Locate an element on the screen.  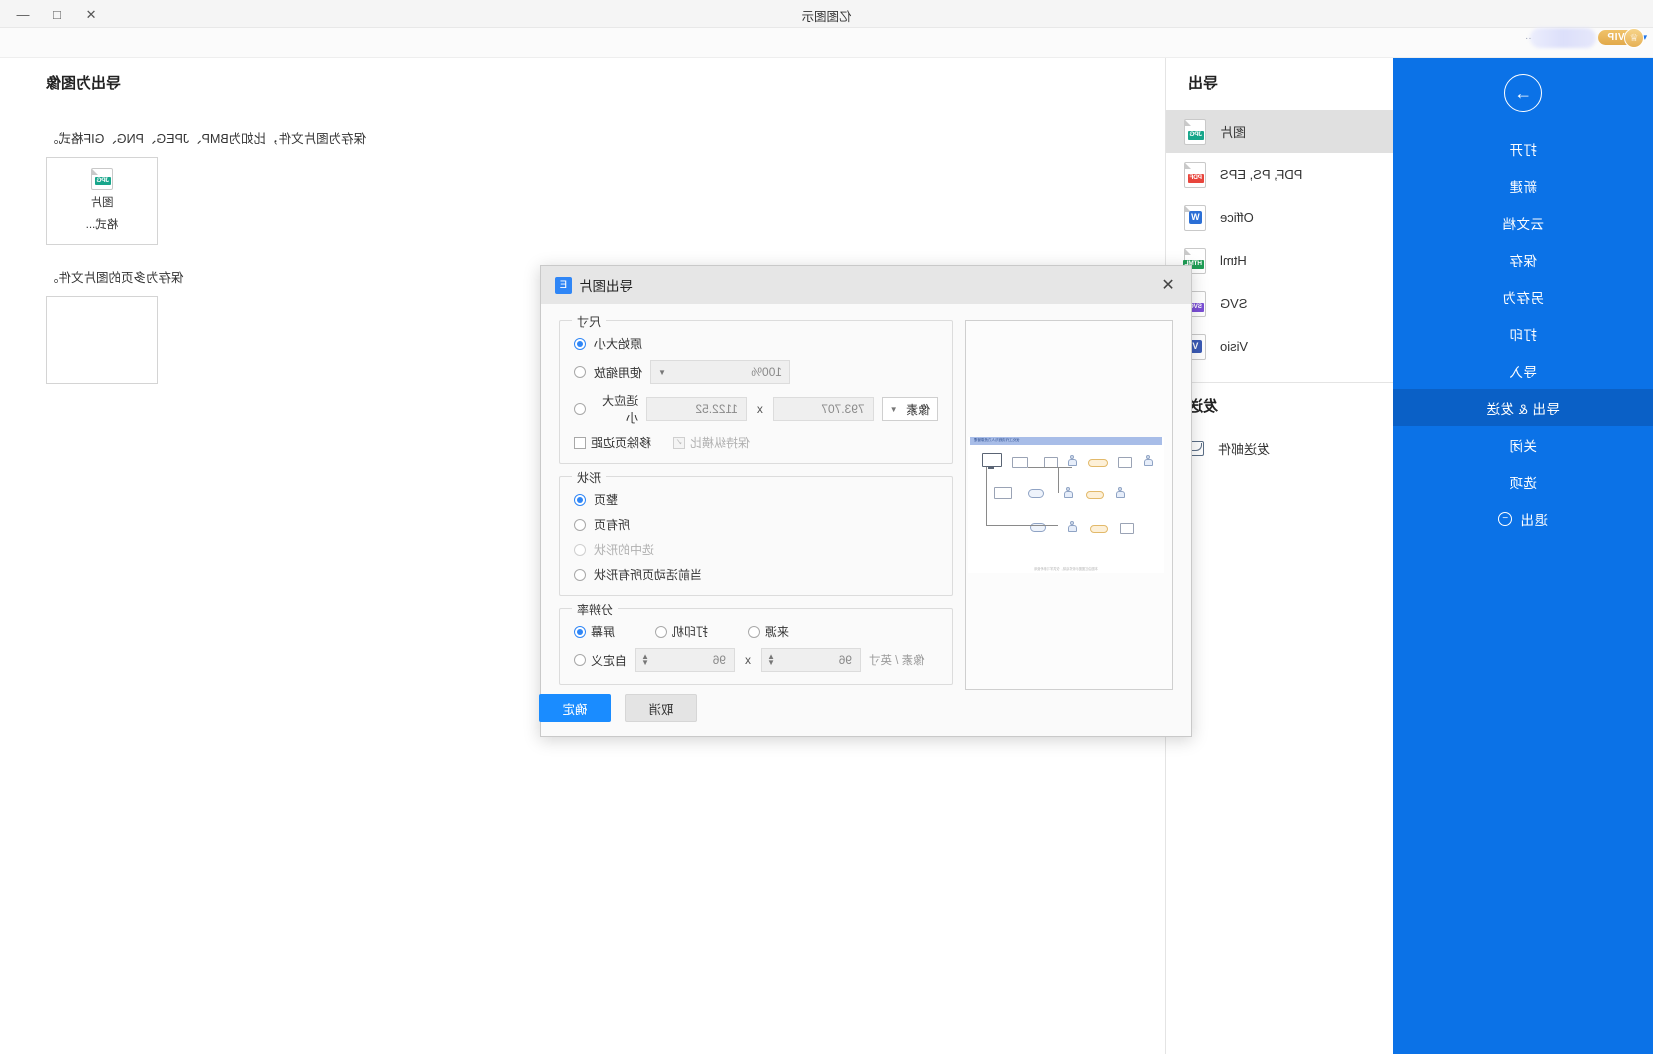
label-screen: 屏幕 is located at coordinates (603, 632).